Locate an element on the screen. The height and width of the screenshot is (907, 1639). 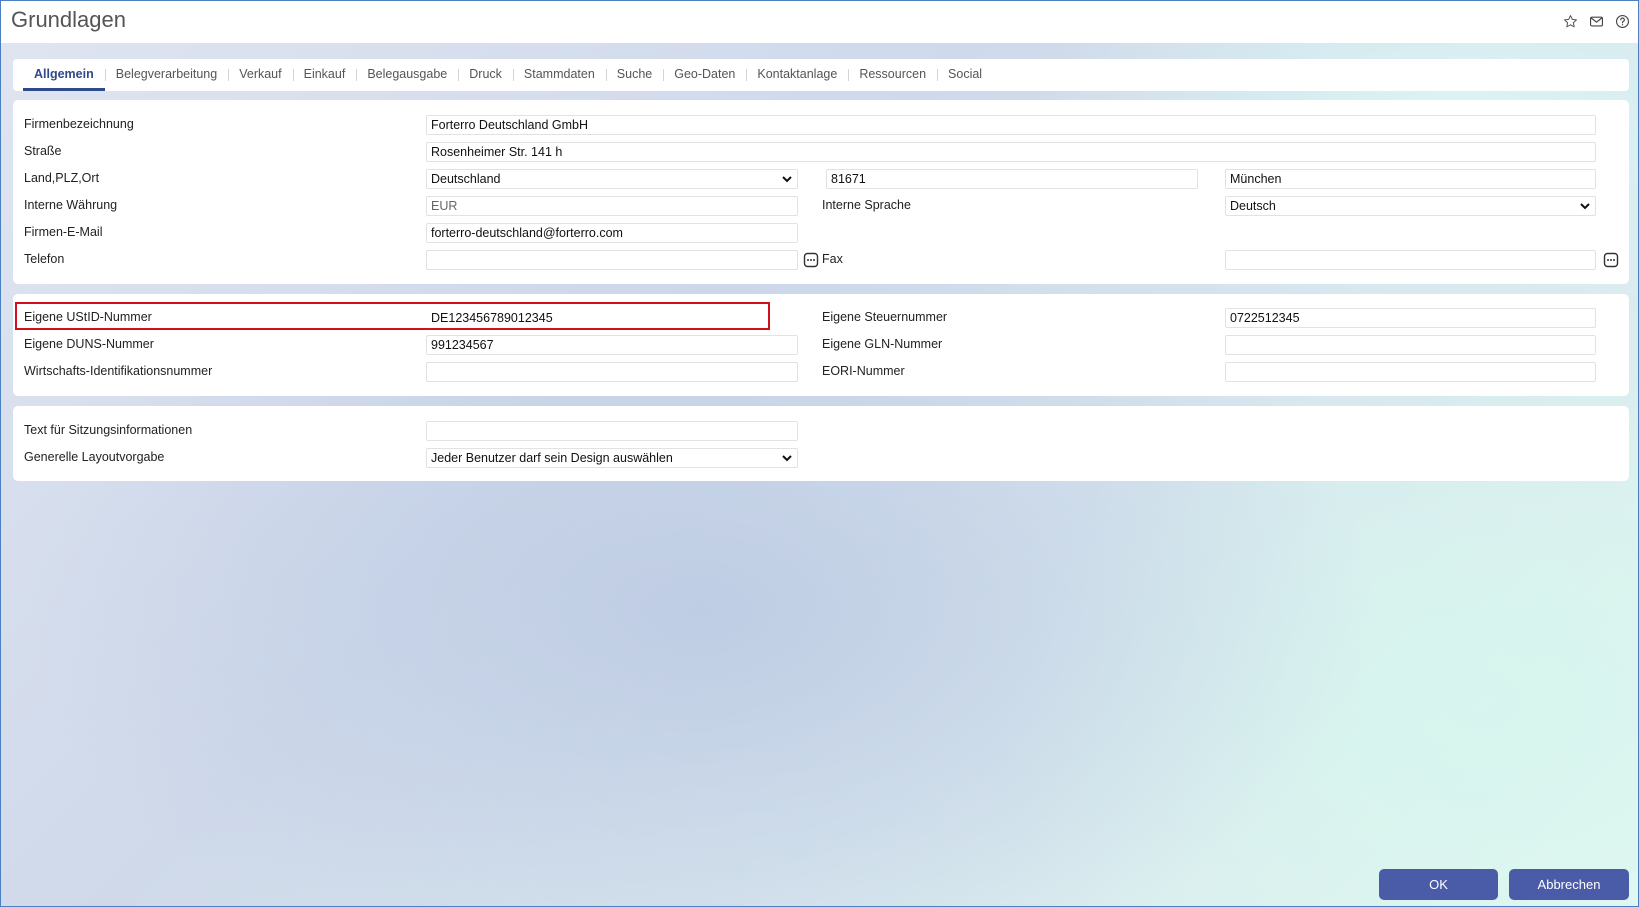
economic-id-label: Wirtschafts-Identifikationsnummer is located at coordinates (118, 371).